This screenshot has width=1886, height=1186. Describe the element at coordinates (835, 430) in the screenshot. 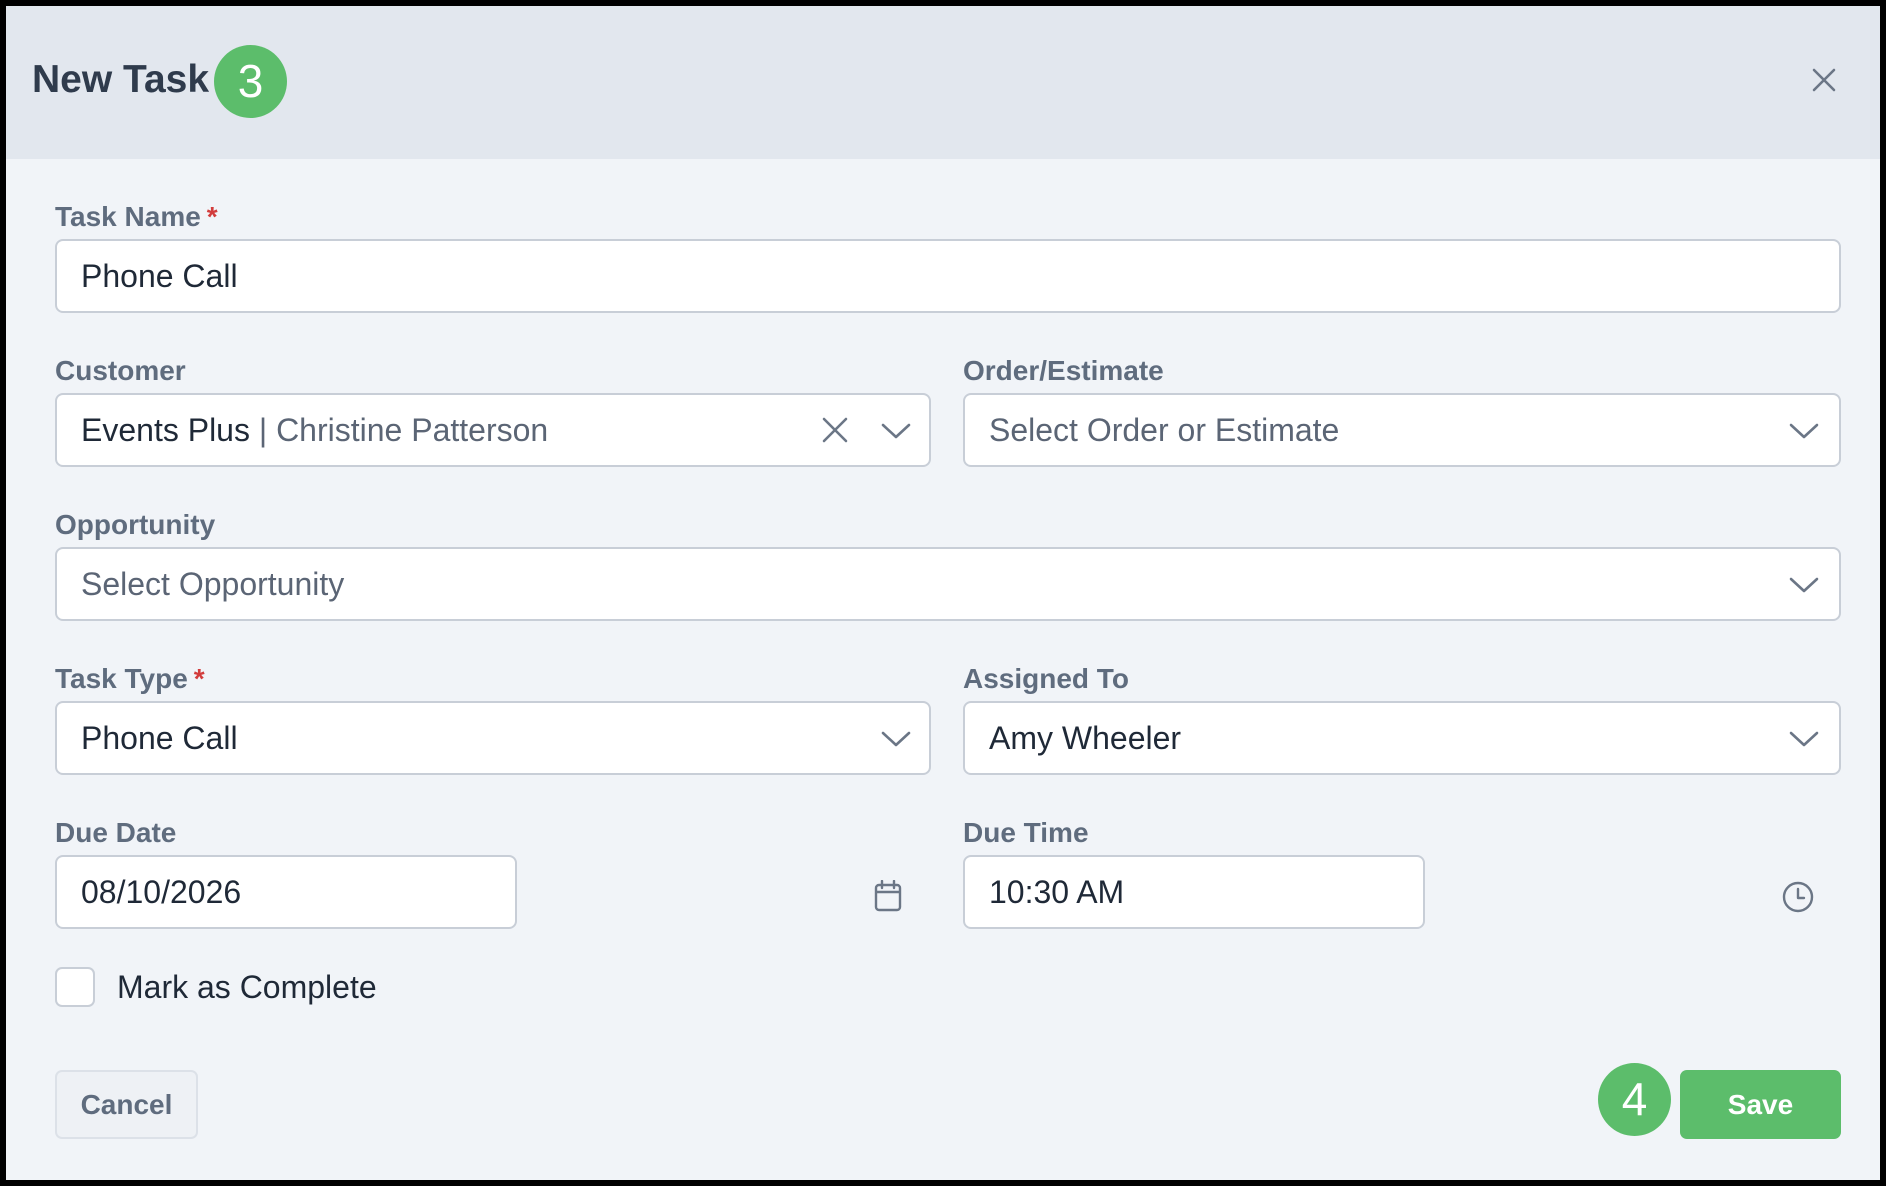

I see `clear-icon` at that location.